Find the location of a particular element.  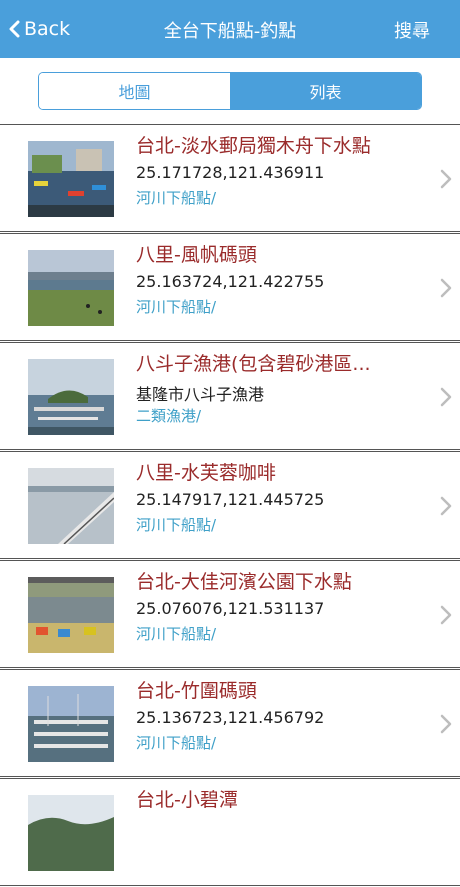

search-button: 搜尋 is located at coordinates (412, 30).